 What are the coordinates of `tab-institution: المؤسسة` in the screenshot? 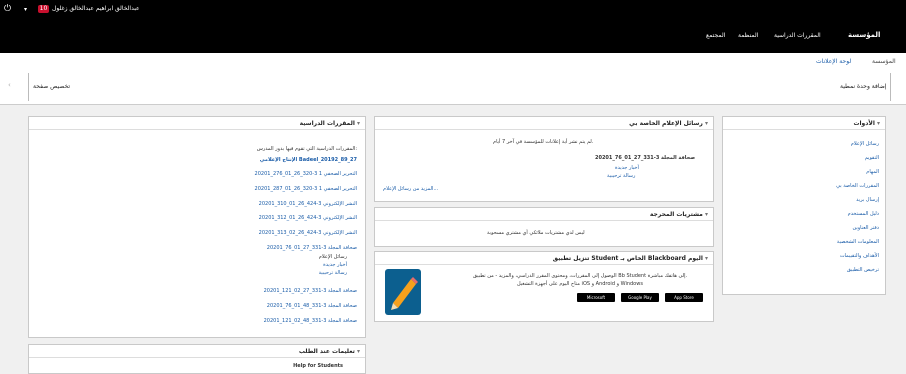 It's located at (864, 35).